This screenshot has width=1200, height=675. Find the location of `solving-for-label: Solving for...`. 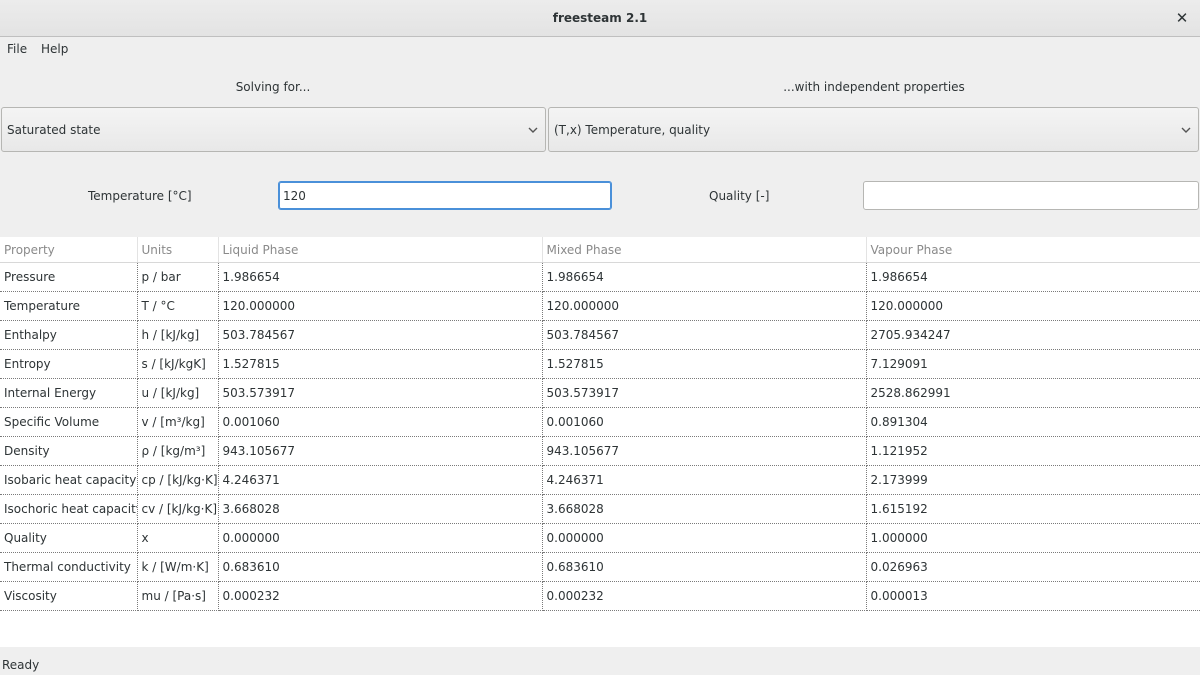

solving-for-label: Solving for... is located at coordinates (273, 87).